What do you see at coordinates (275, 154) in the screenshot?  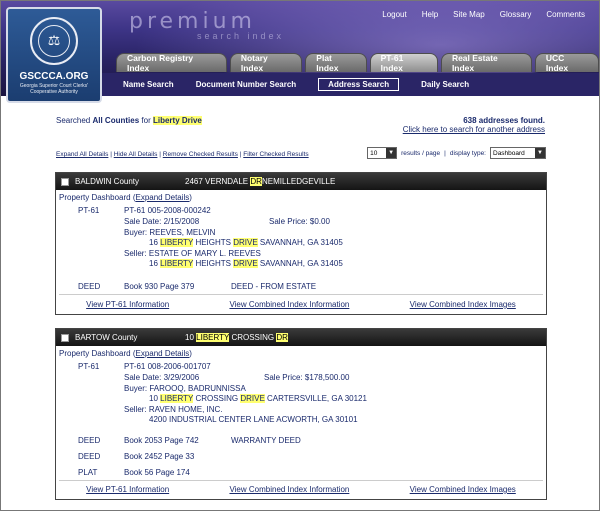 I see `filter-checked-link: Filter Checked Results` at bounding box center [275, 154].